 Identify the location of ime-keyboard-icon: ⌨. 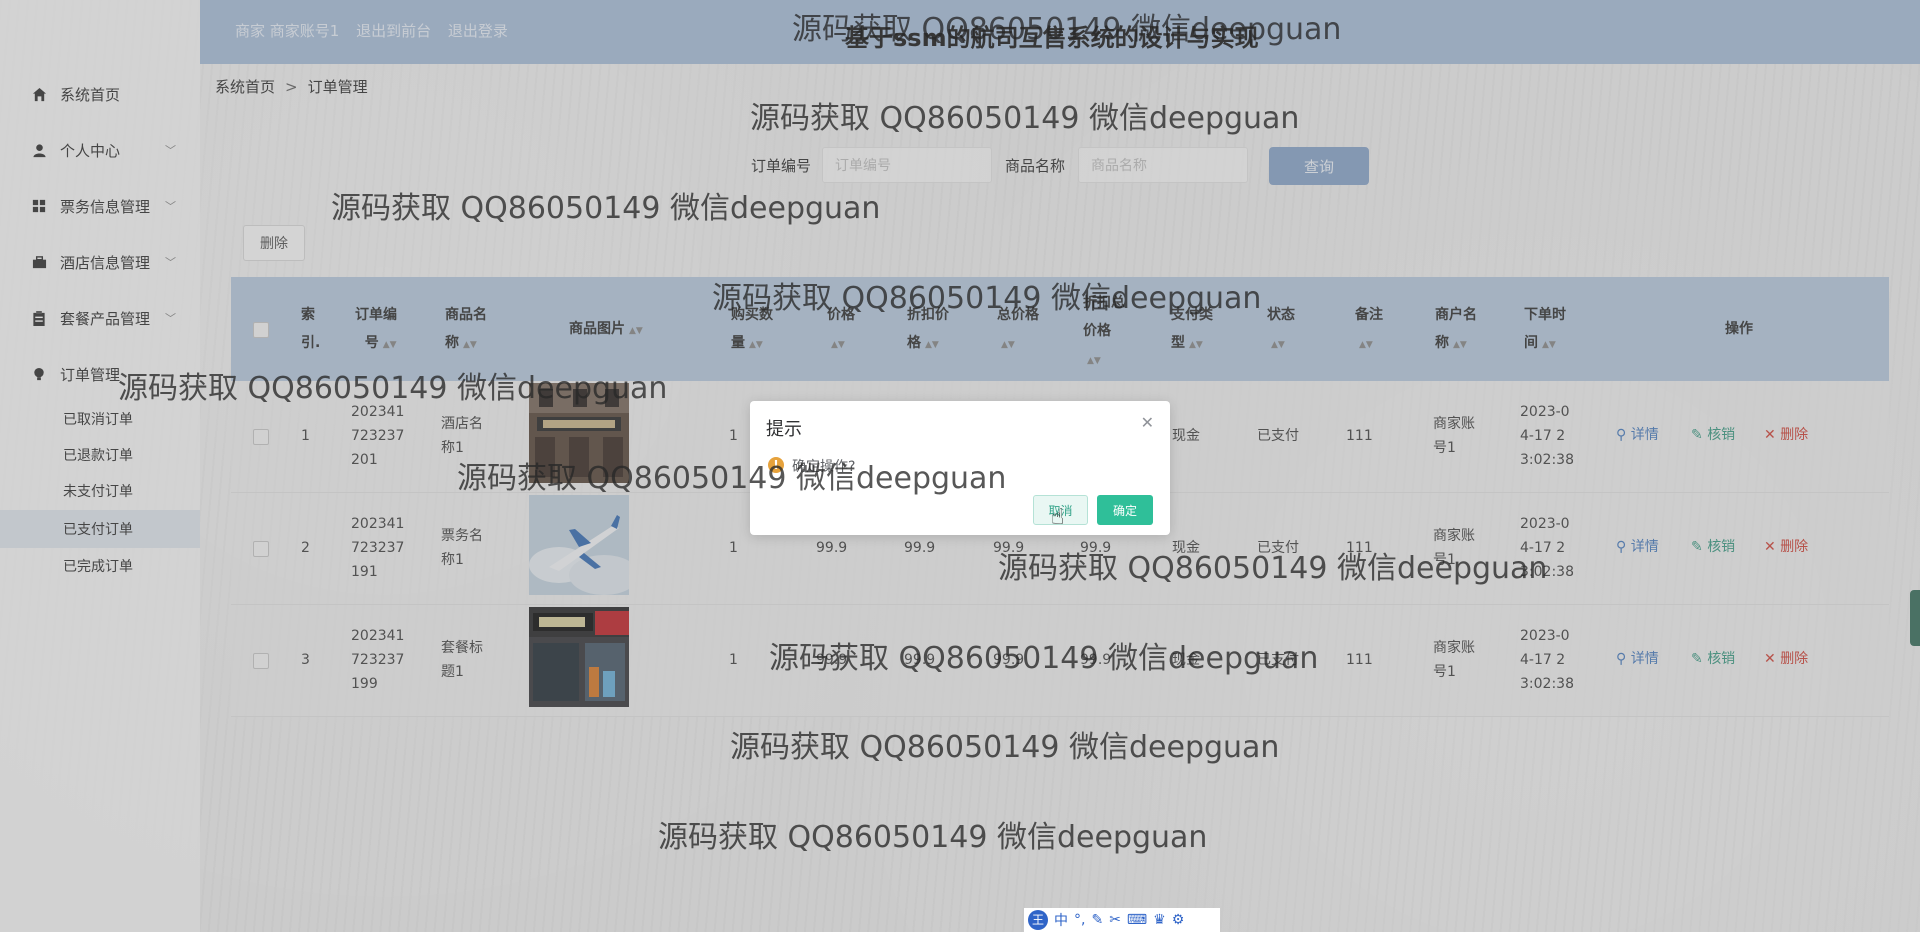
(1137, 920).